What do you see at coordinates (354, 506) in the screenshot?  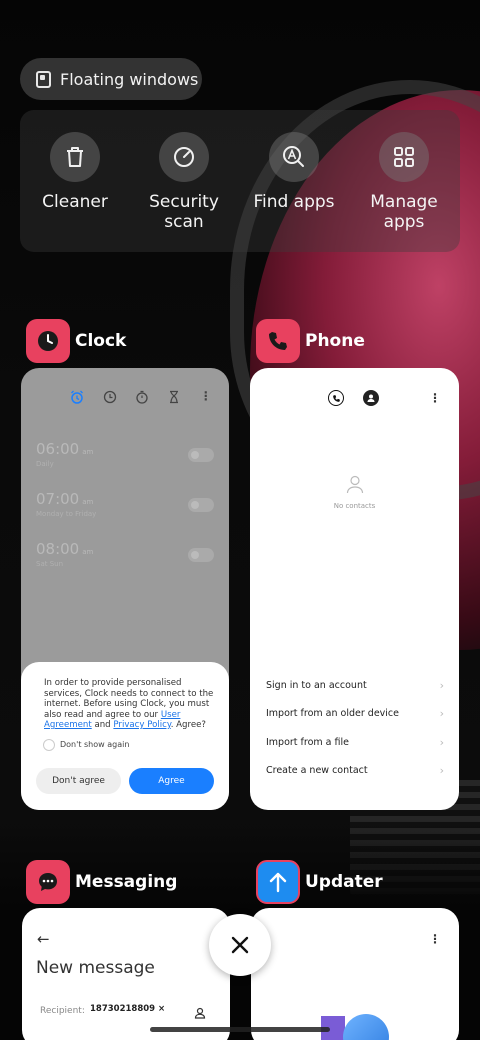 I see `no-contacts-label: No contacts` at bounding box center [354, 506].